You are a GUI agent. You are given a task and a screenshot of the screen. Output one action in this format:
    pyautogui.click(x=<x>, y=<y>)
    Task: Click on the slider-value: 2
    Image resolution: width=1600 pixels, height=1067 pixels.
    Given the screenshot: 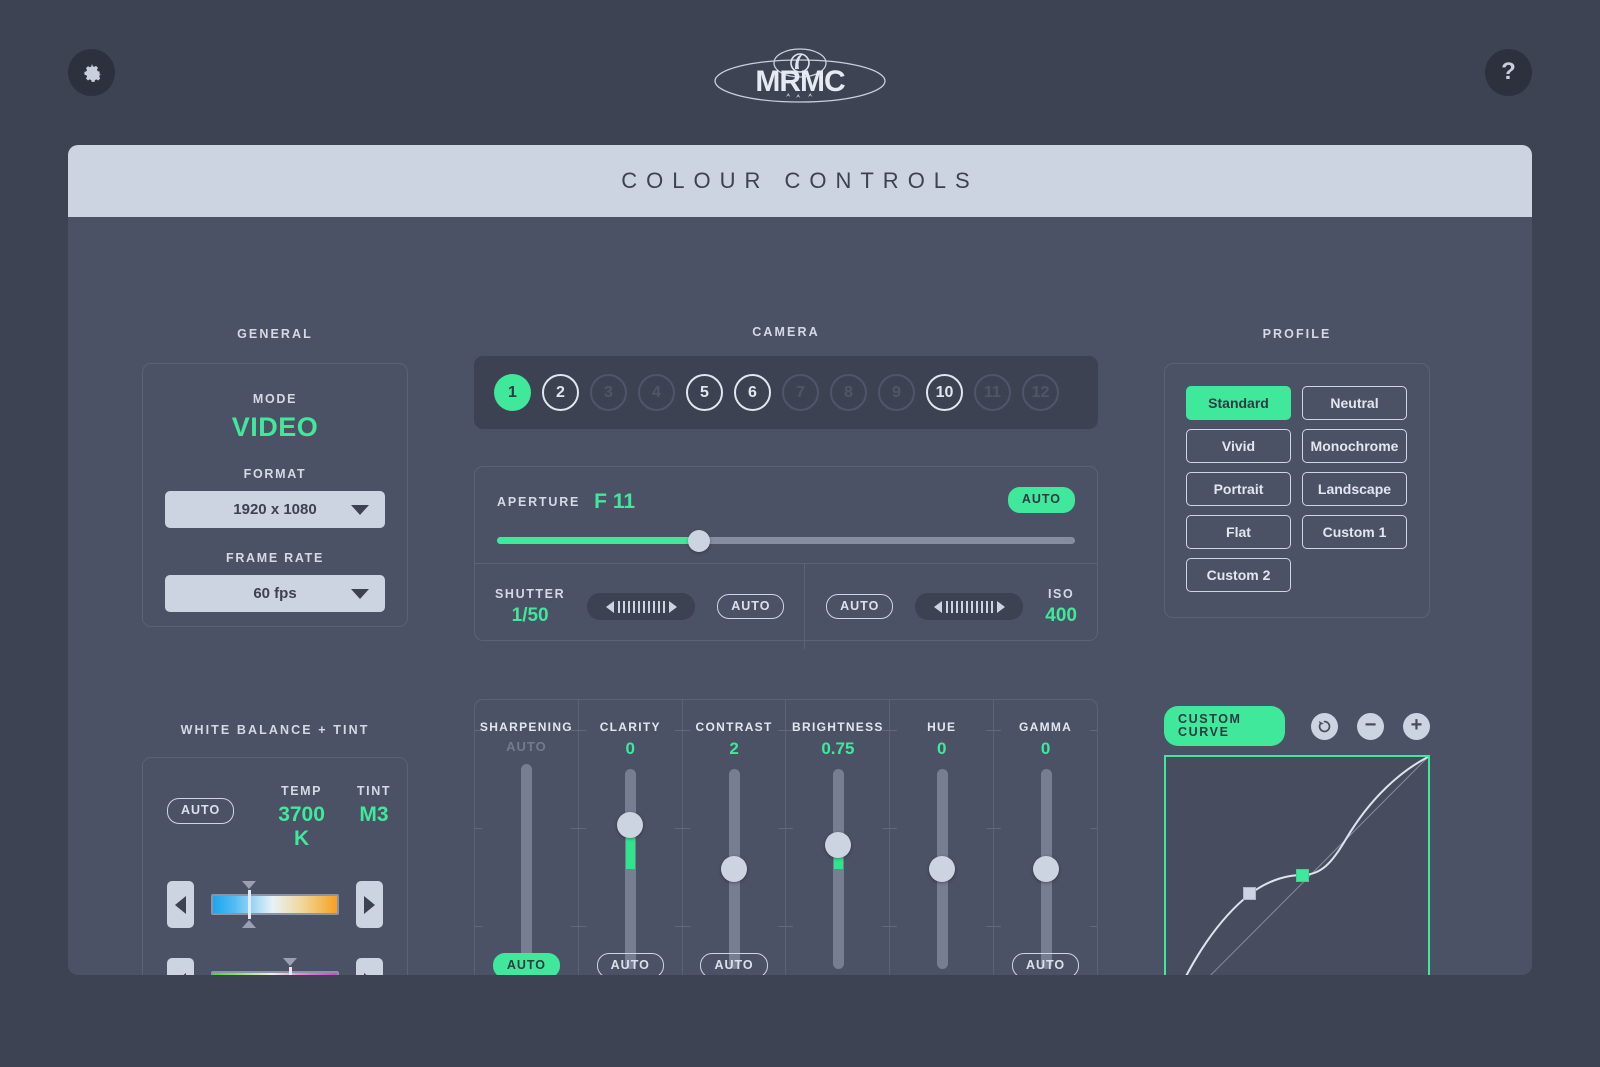 What is the action you would take?
    pyautogui.click(x=734, y=748)
    